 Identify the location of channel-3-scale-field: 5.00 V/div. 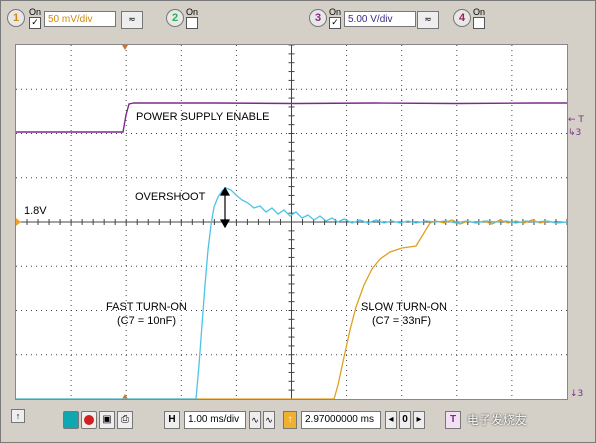
(380, 19).